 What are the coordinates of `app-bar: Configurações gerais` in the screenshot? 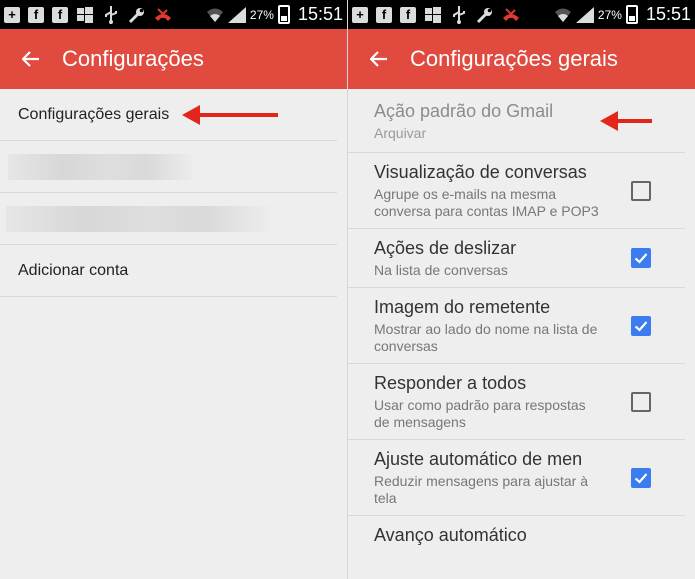 It's located at (521, 59).